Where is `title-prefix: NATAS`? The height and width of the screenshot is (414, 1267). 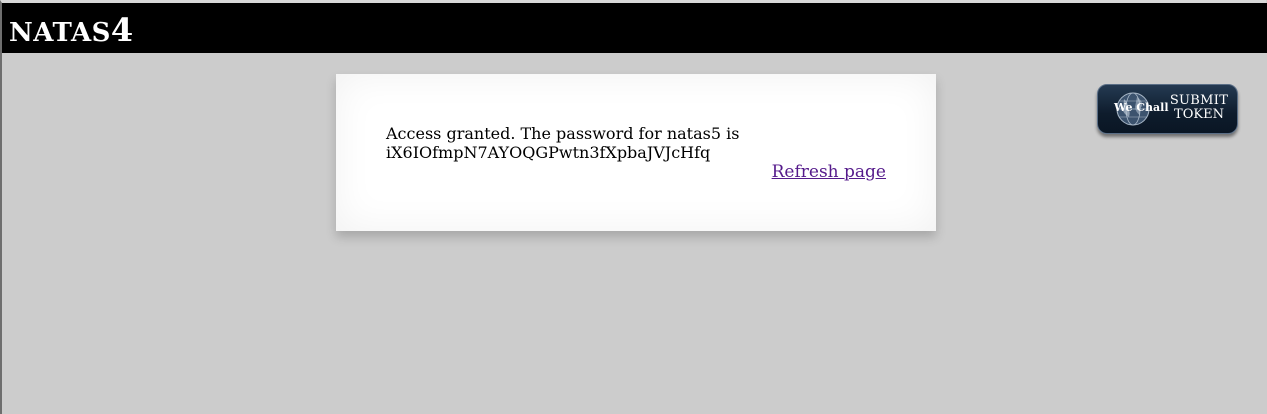
title-prefix: NATAS is located at coordinates (60, 33).